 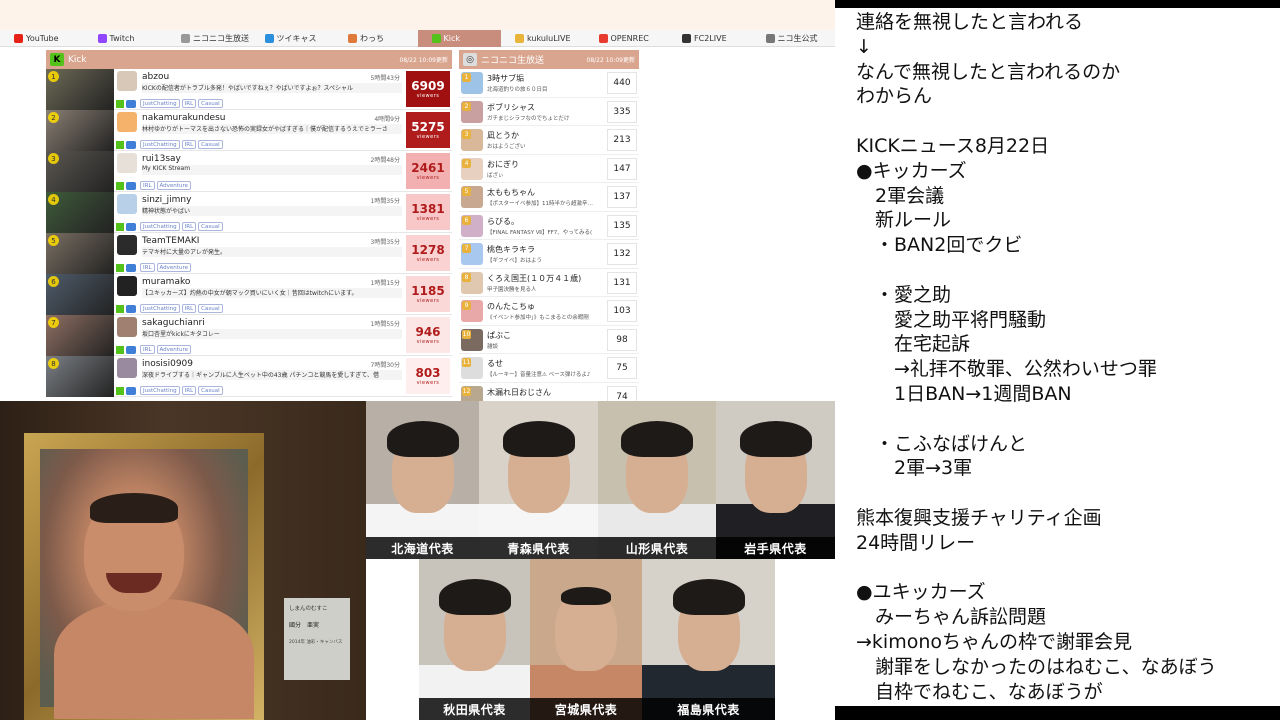 What do you see at coordinates (505, 78) in the screenshot?
I see `broadcaster-name: 3時サブ垢` at bounding box center [505, 78].